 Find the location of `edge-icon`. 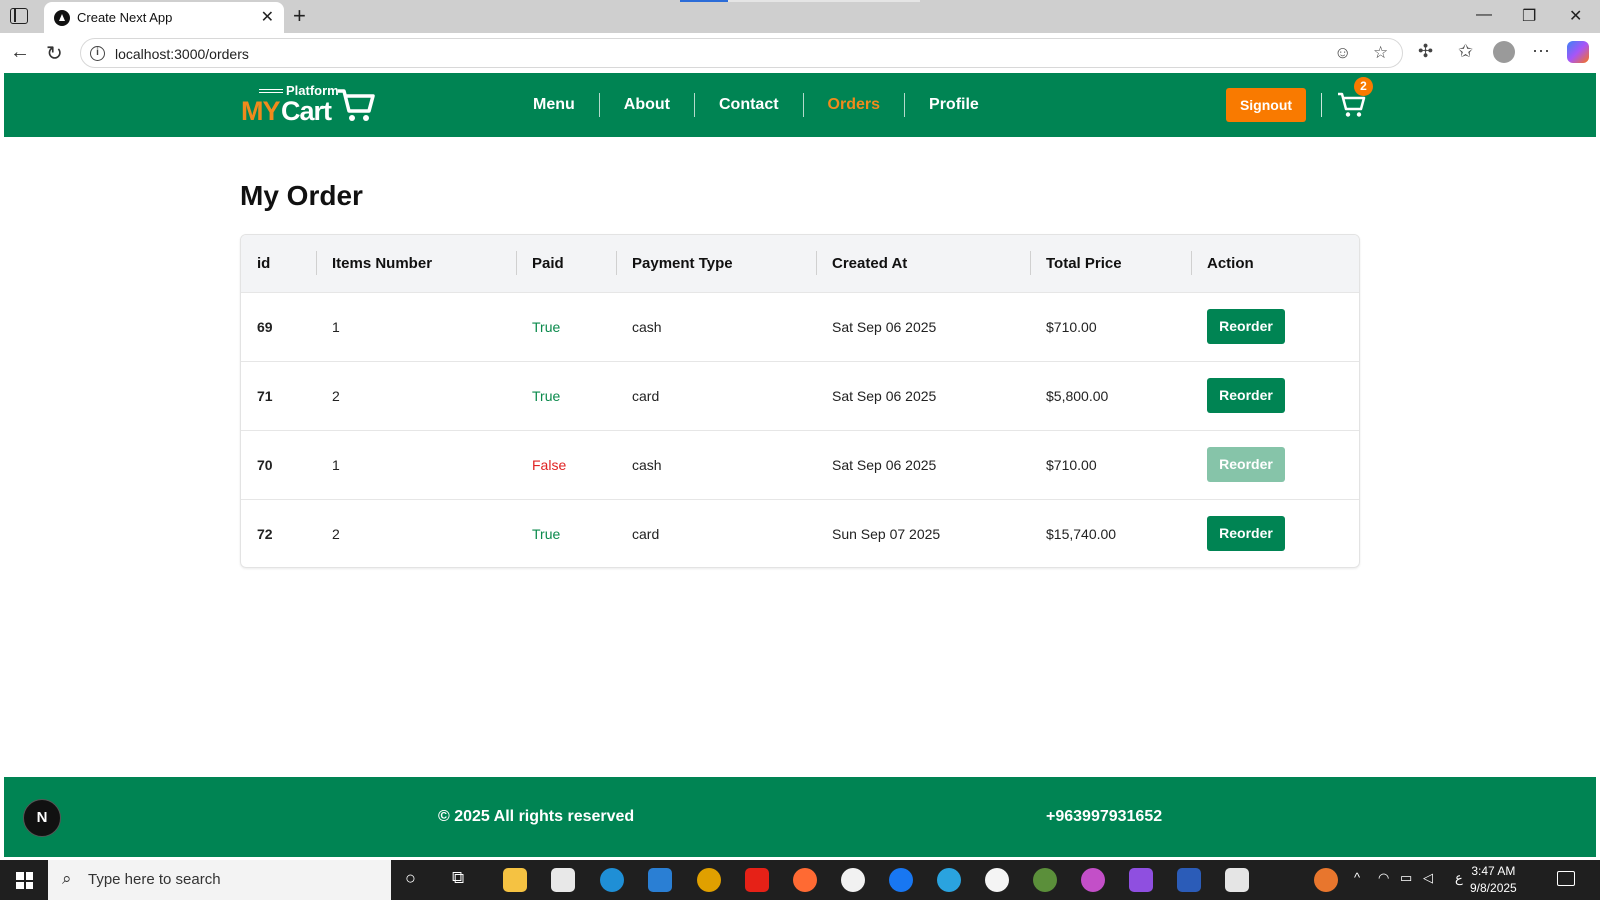

edge-icon is located at coordinates (612, 880).